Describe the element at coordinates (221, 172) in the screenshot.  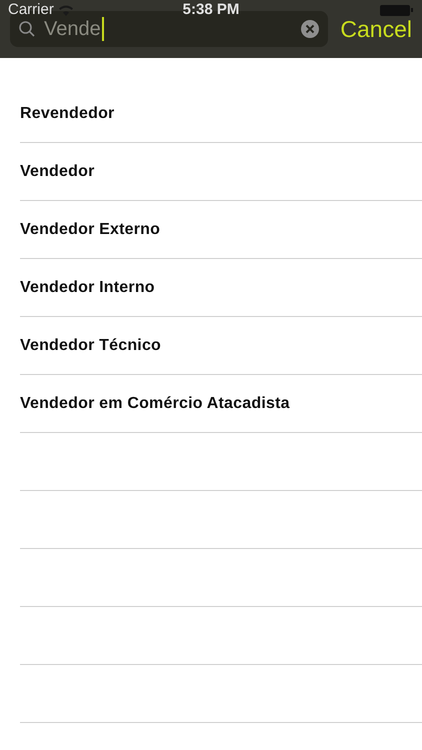
I see `result-row: Vendedor` at that location.